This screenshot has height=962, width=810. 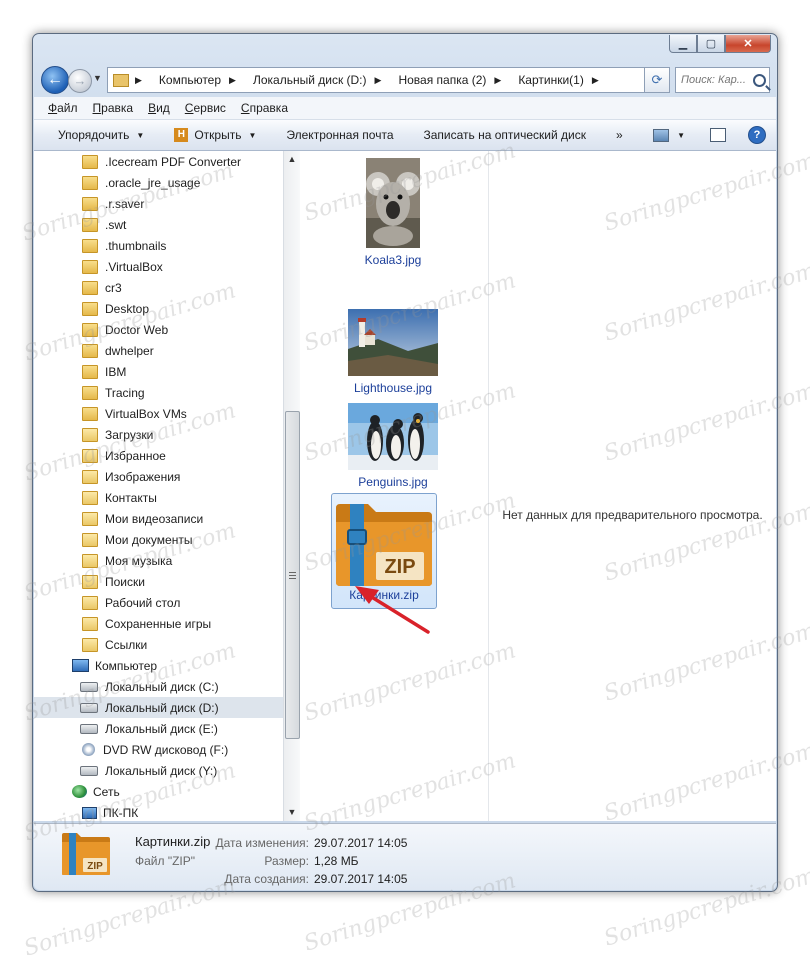 What do you see at coordinates (158, 707) in the screenshot?
I see `tree-item: Локальный диск (D:)` at bounding box center [158, 707].